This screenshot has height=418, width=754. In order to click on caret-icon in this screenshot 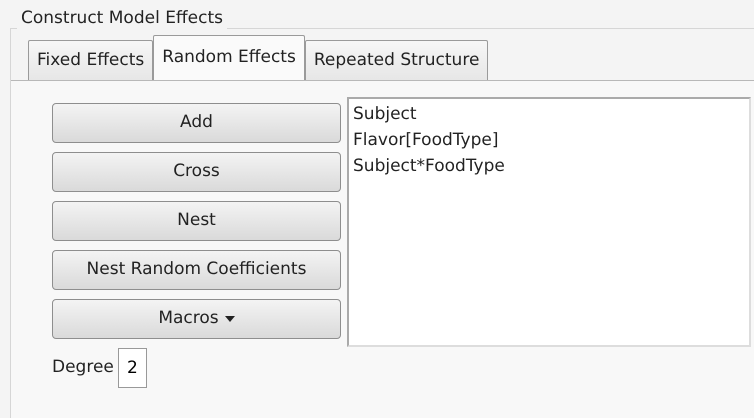, I will do `click(229, 319)`.